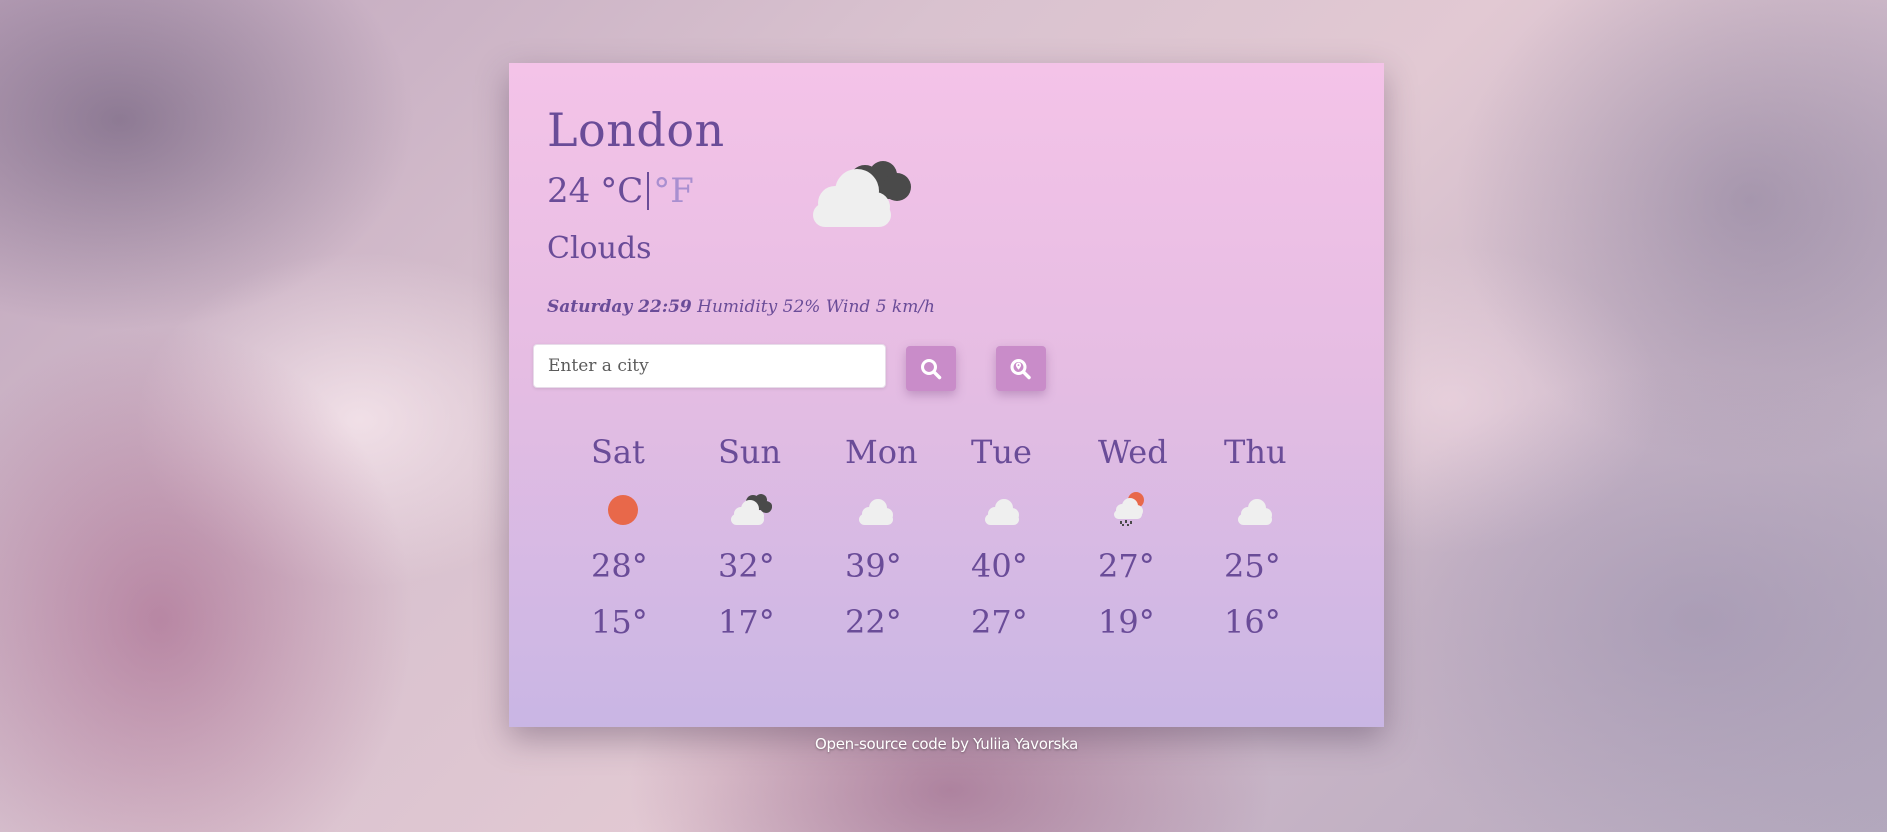  I want to click on forecast-min-temp: 19°, so click(1126, 622).